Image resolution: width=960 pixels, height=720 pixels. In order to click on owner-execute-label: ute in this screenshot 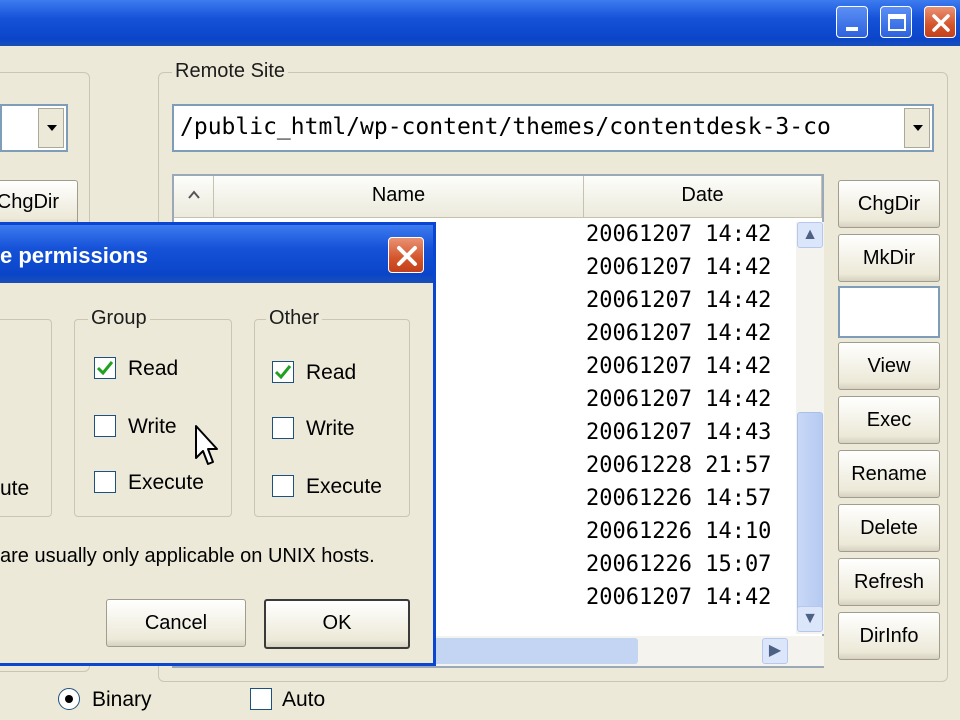, I will do `click(15, 488)`.